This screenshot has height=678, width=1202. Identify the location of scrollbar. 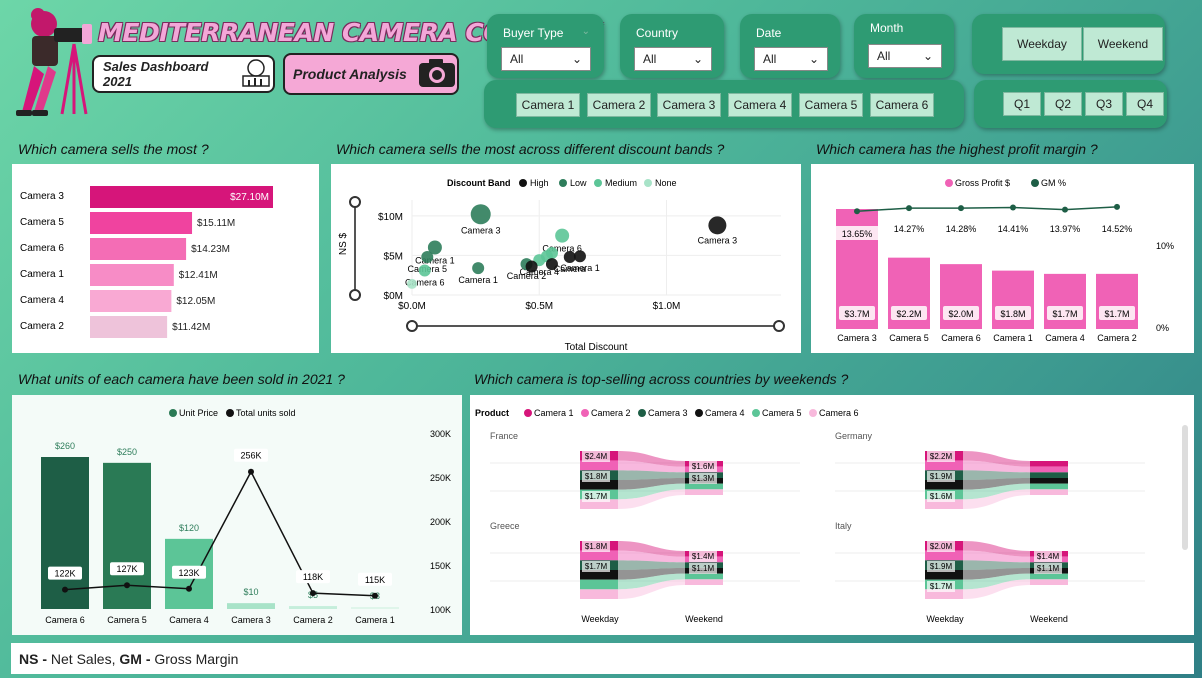
(1185, 487).